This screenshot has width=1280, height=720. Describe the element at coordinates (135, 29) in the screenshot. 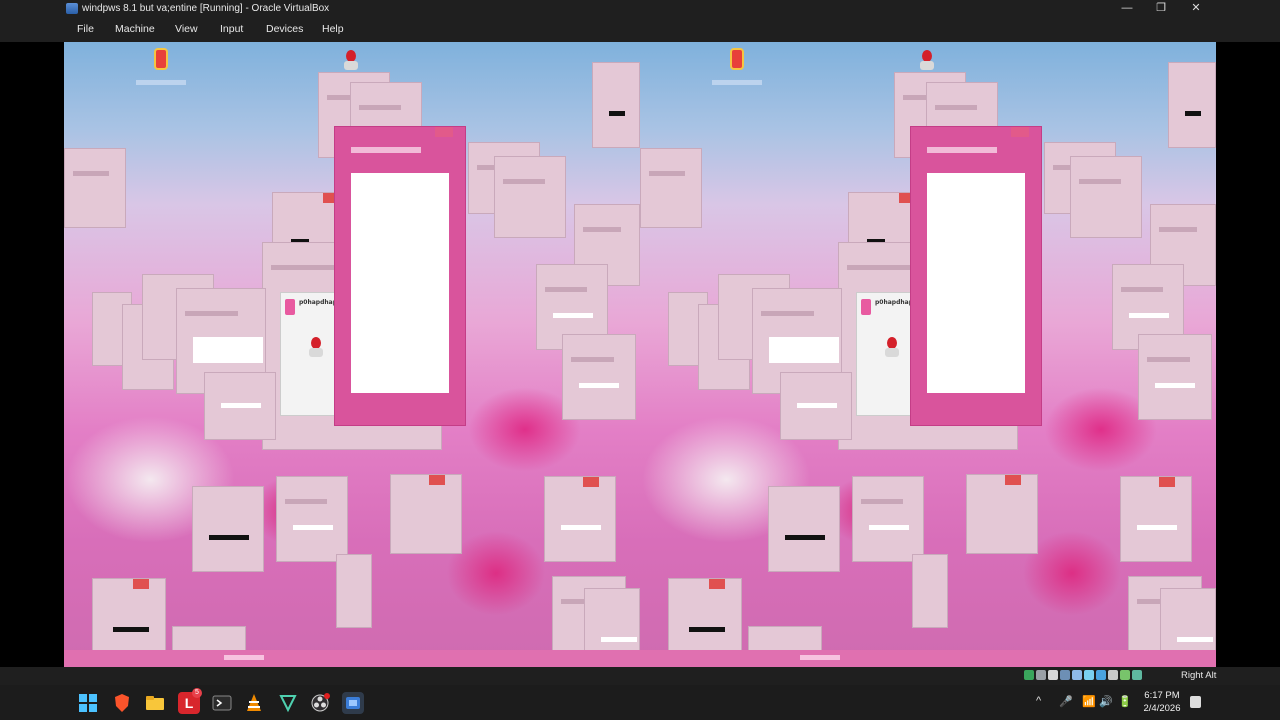

I see `menu-machine: Machine` at that location.